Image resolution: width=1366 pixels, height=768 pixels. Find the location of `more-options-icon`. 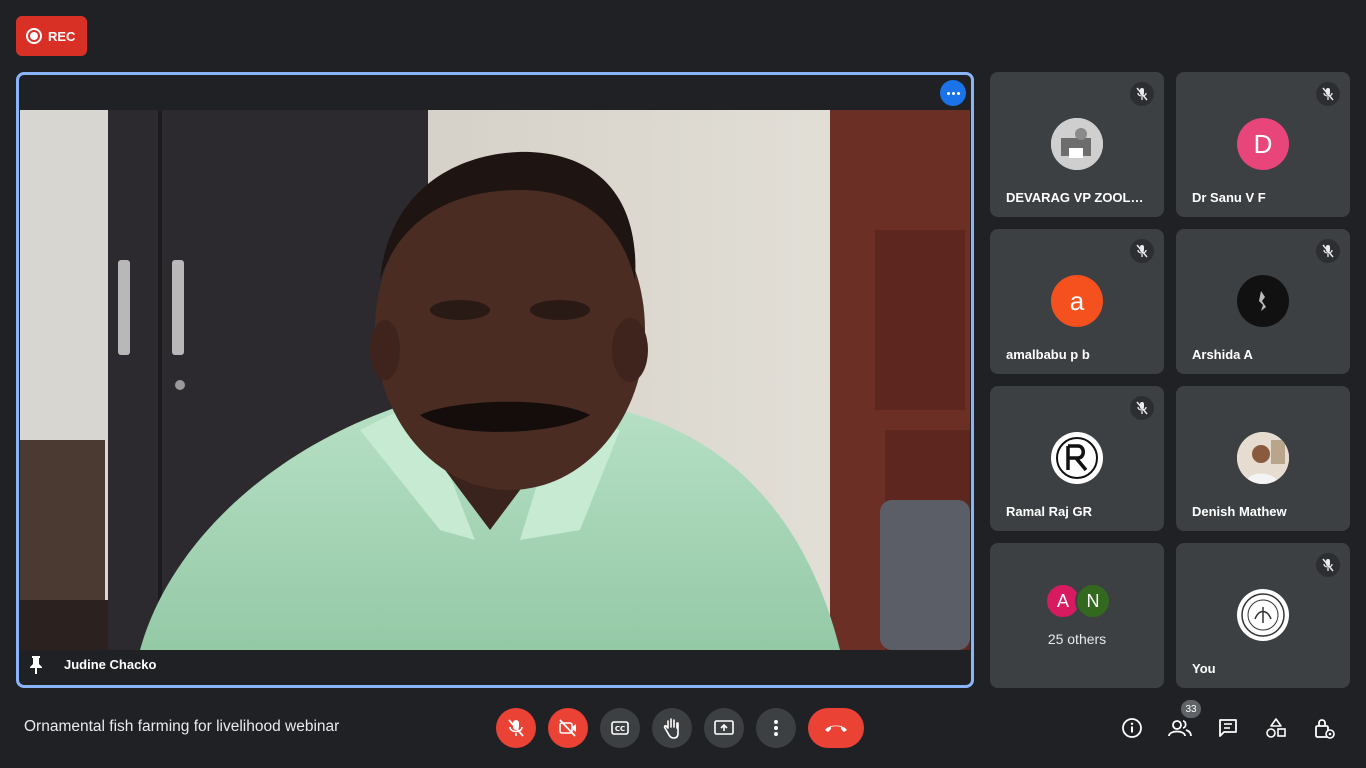

more-options-icon is located at coordinates (776, 728).